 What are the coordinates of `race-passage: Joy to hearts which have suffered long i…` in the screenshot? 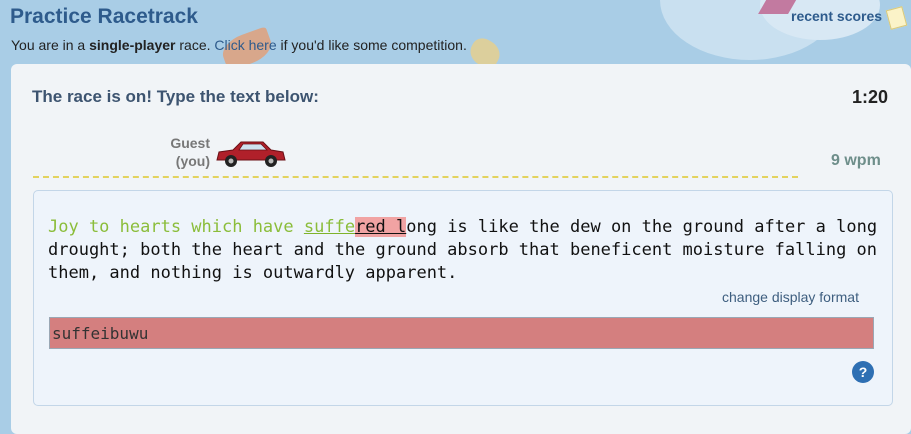 It's located at (463, 250).